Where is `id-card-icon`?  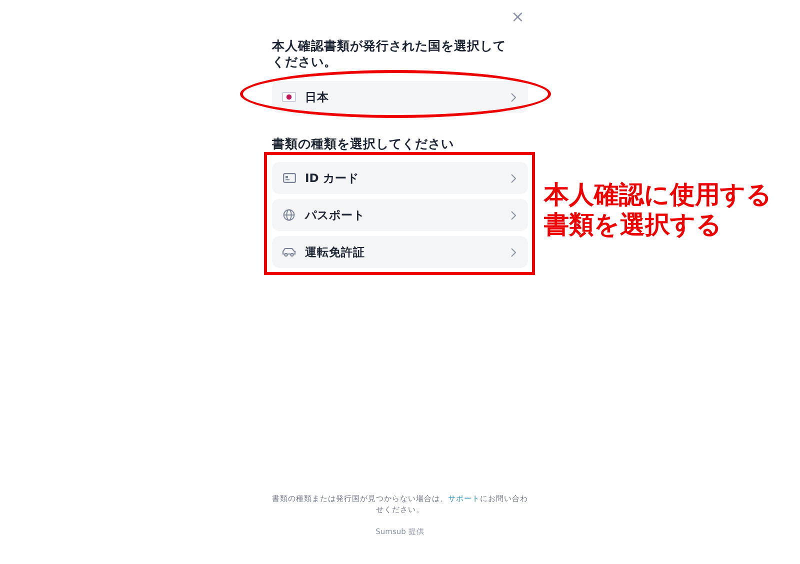
id-card-icon is located at coordinates (289, 178).